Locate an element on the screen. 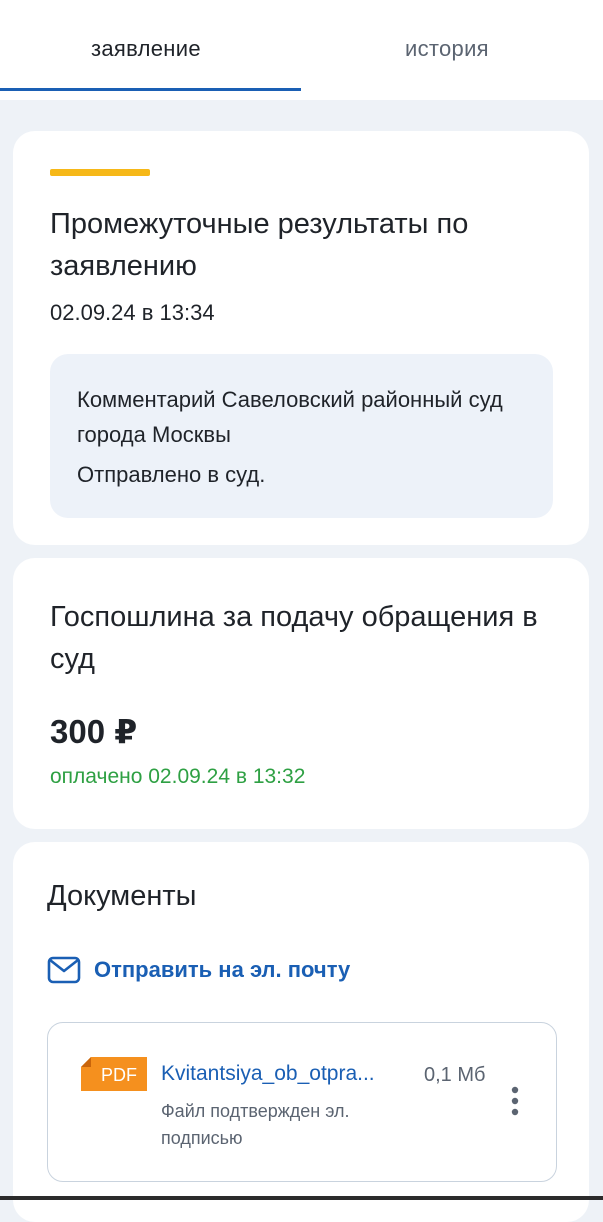  bottom-edge is located at coordinates (301, 1198).